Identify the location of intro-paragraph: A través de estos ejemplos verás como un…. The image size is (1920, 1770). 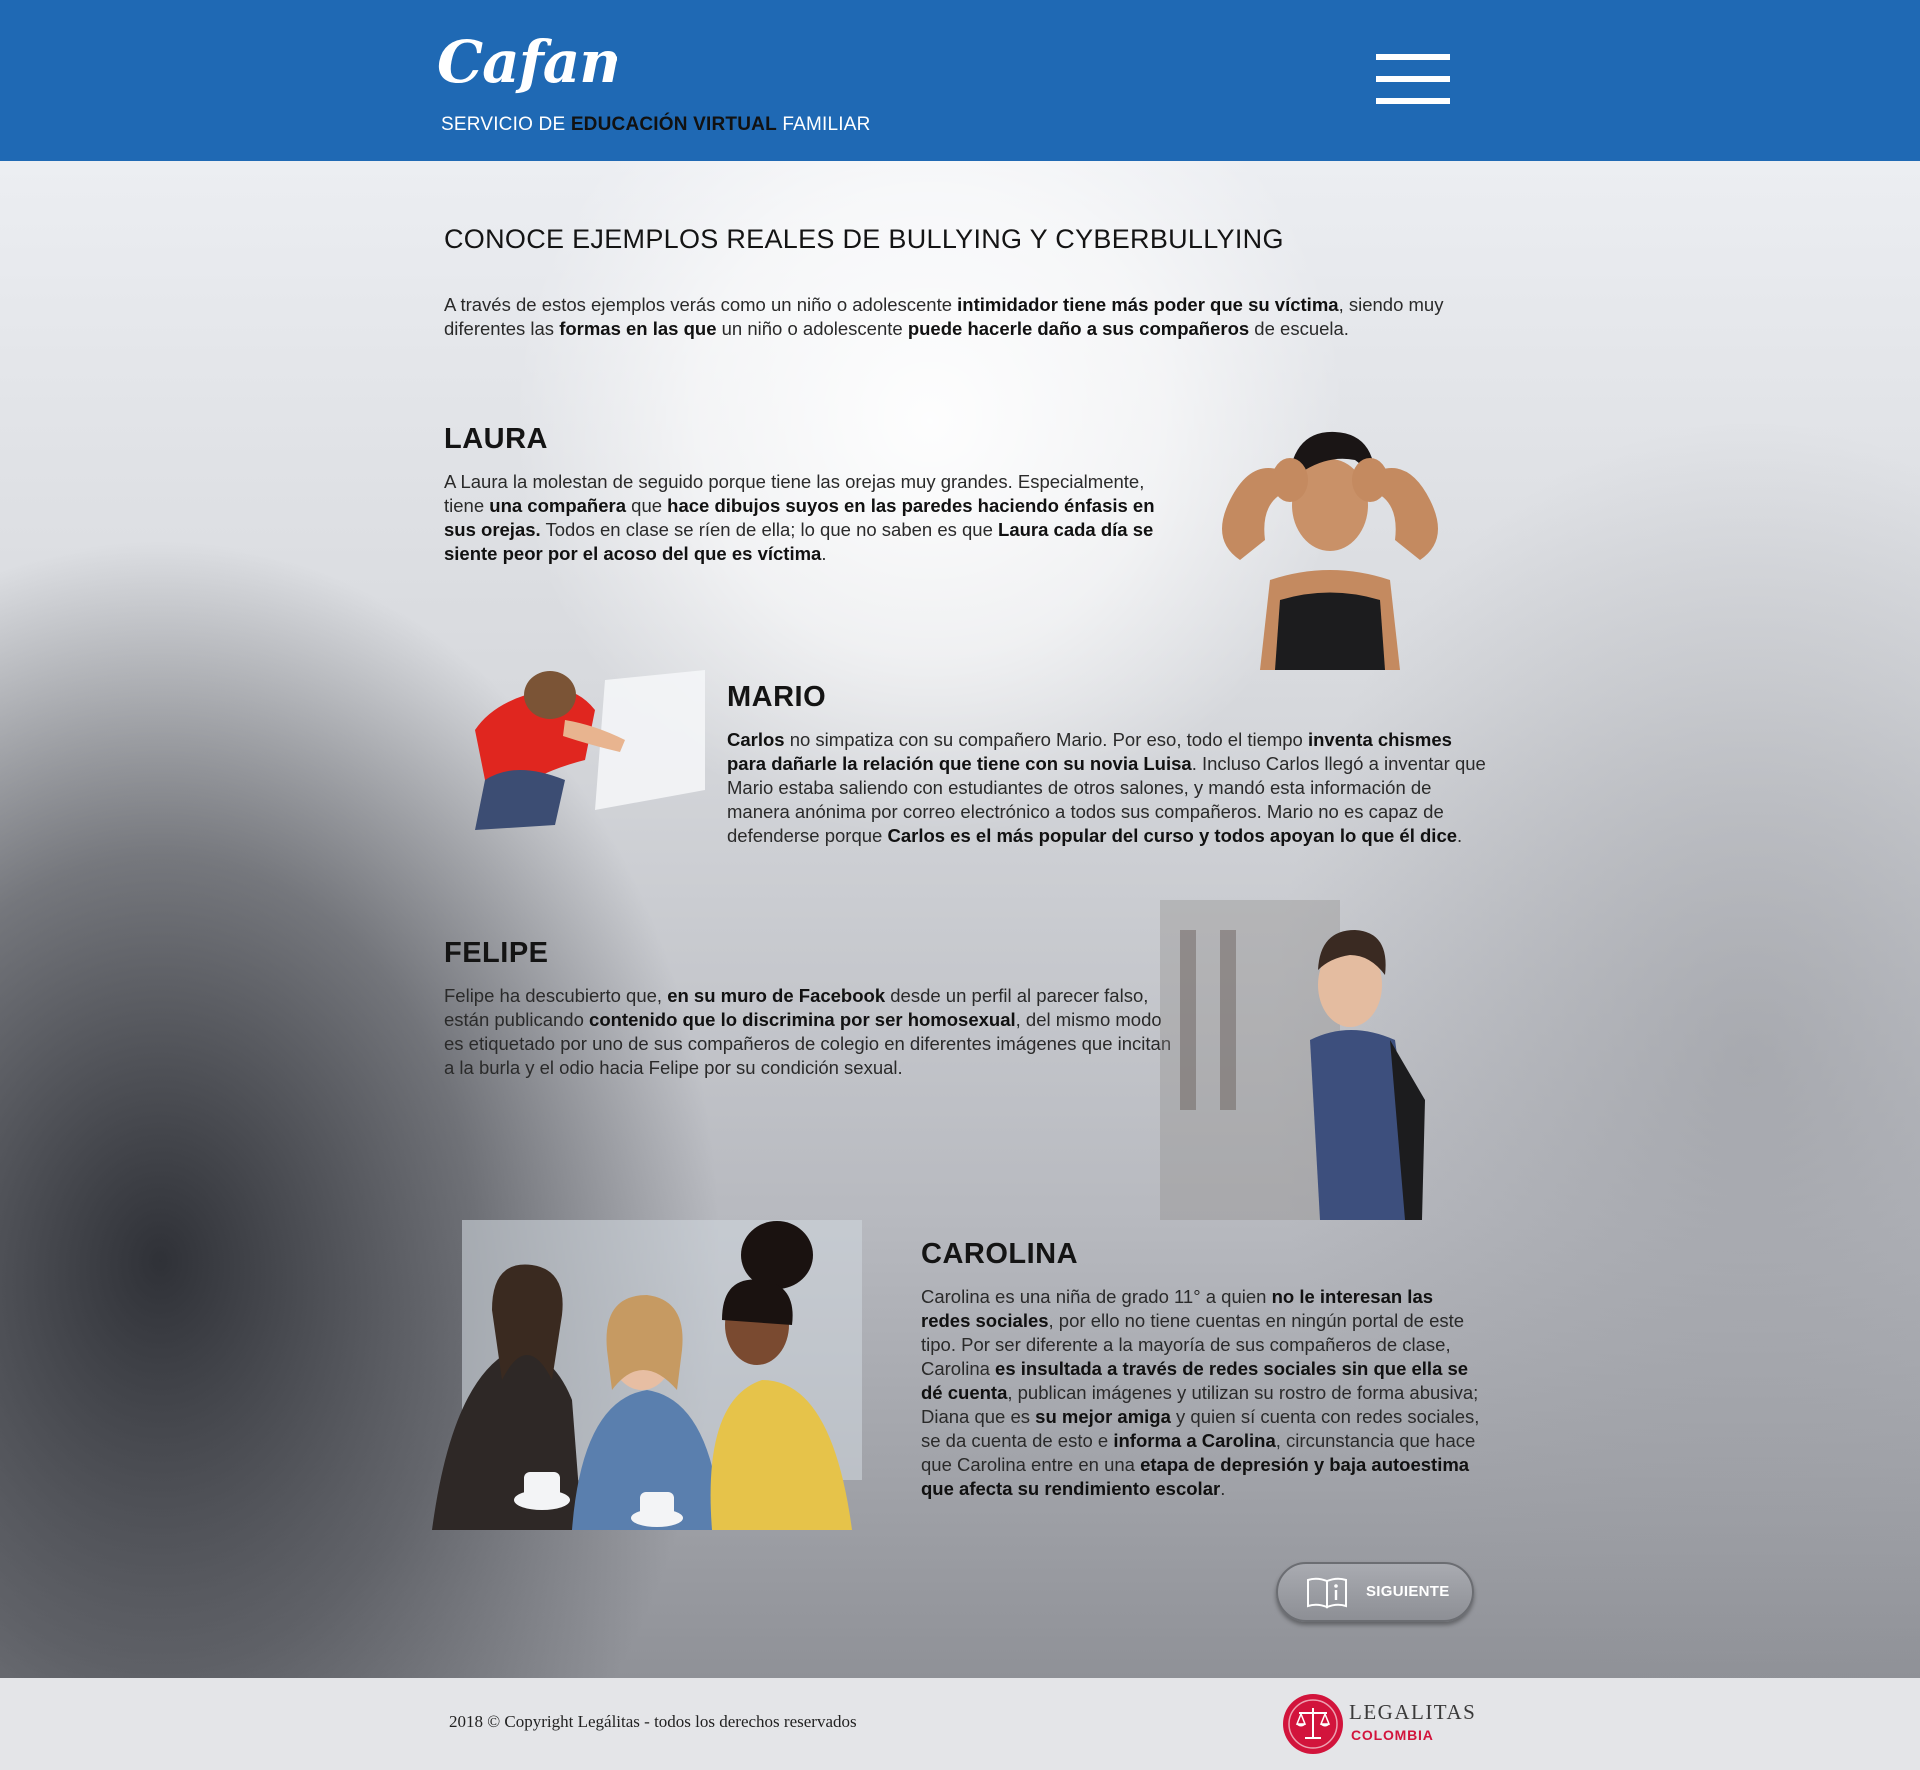
(964, 317).